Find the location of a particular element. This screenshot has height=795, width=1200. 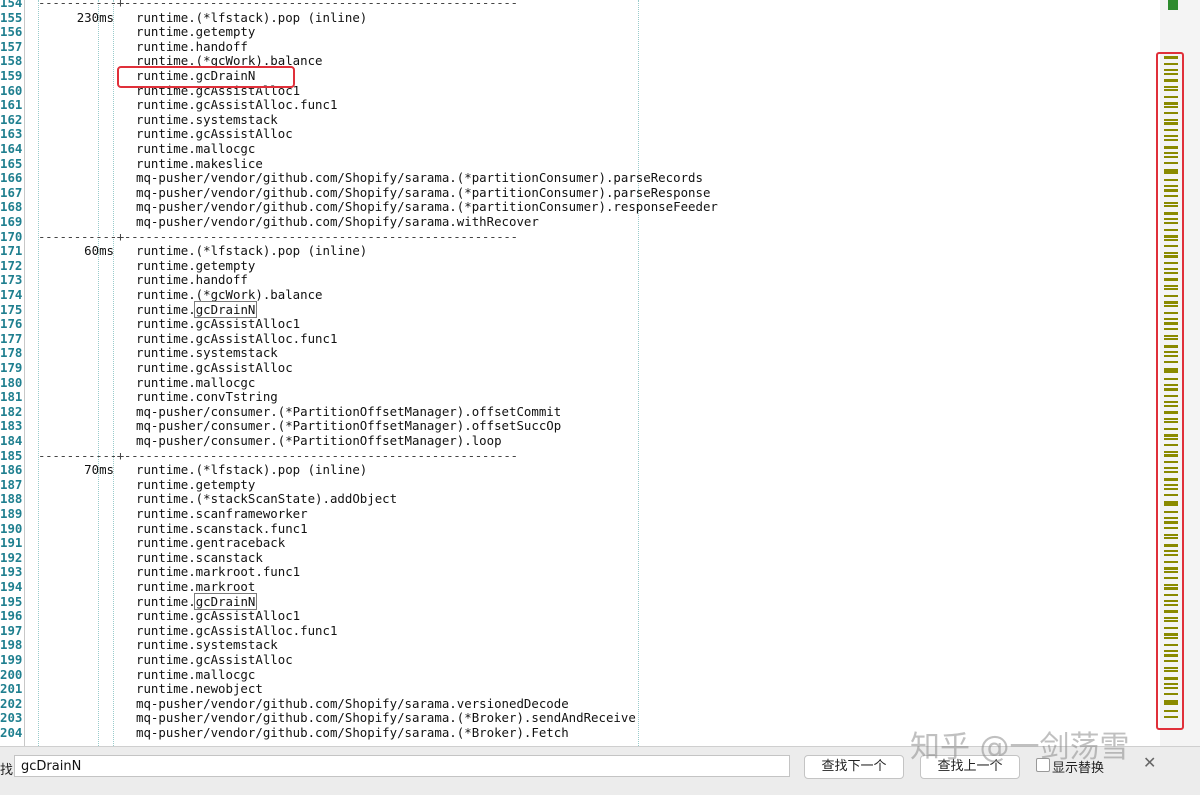

sample-time: 70ms is located at coordinates (99, 470).